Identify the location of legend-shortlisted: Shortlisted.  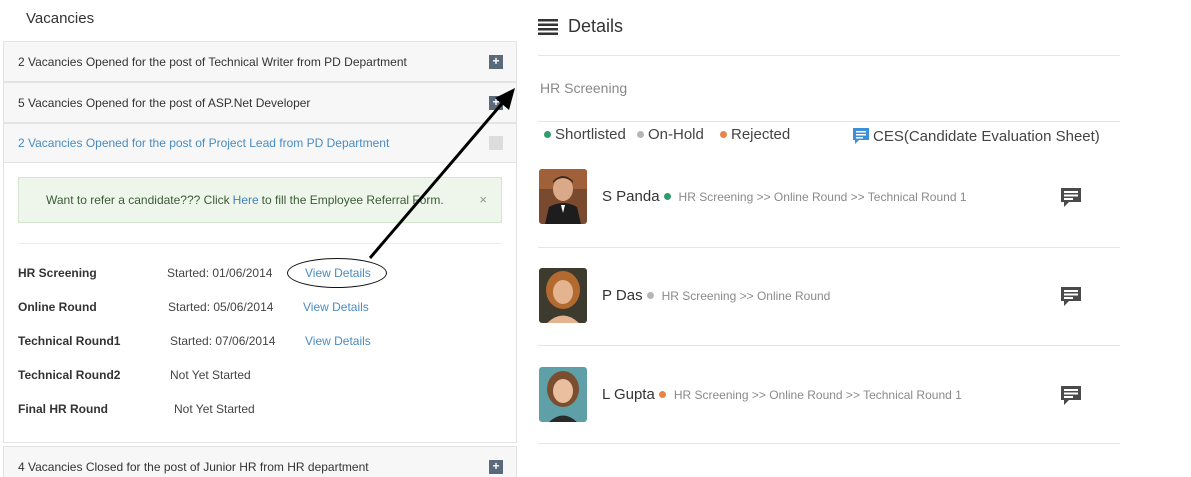
(585, 134).